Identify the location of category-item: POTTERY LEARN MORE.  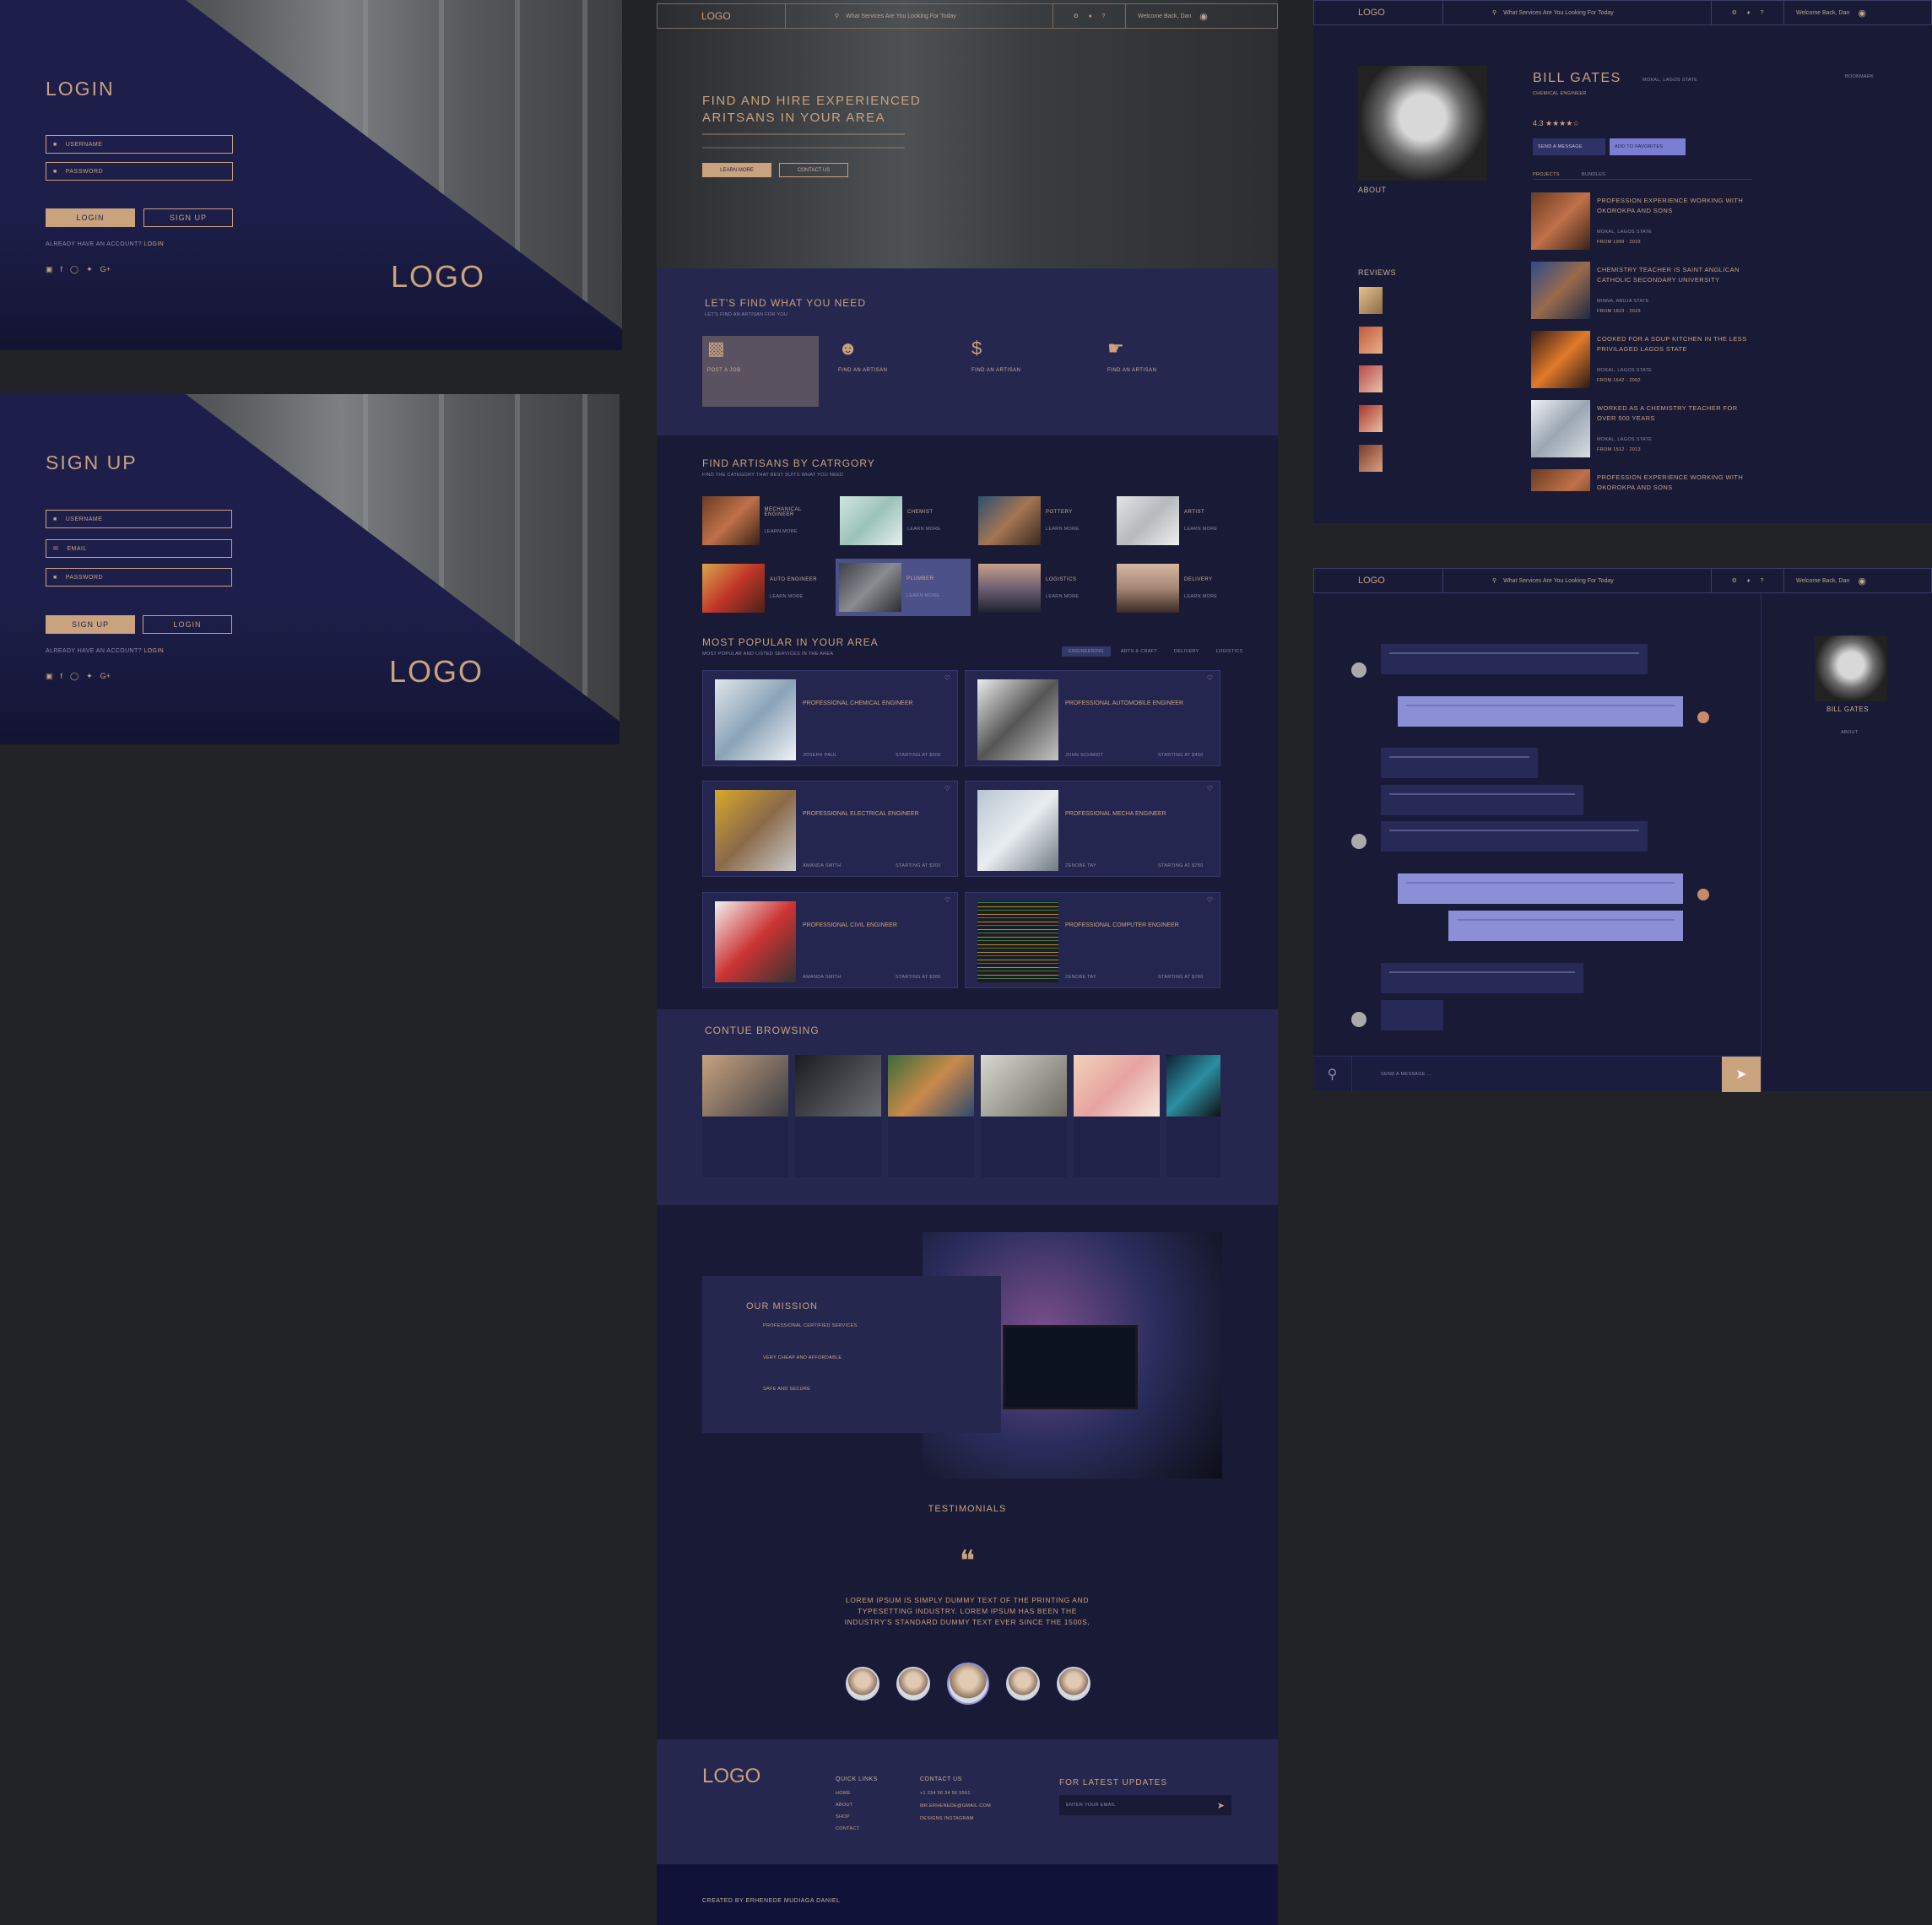
(1040, 521).